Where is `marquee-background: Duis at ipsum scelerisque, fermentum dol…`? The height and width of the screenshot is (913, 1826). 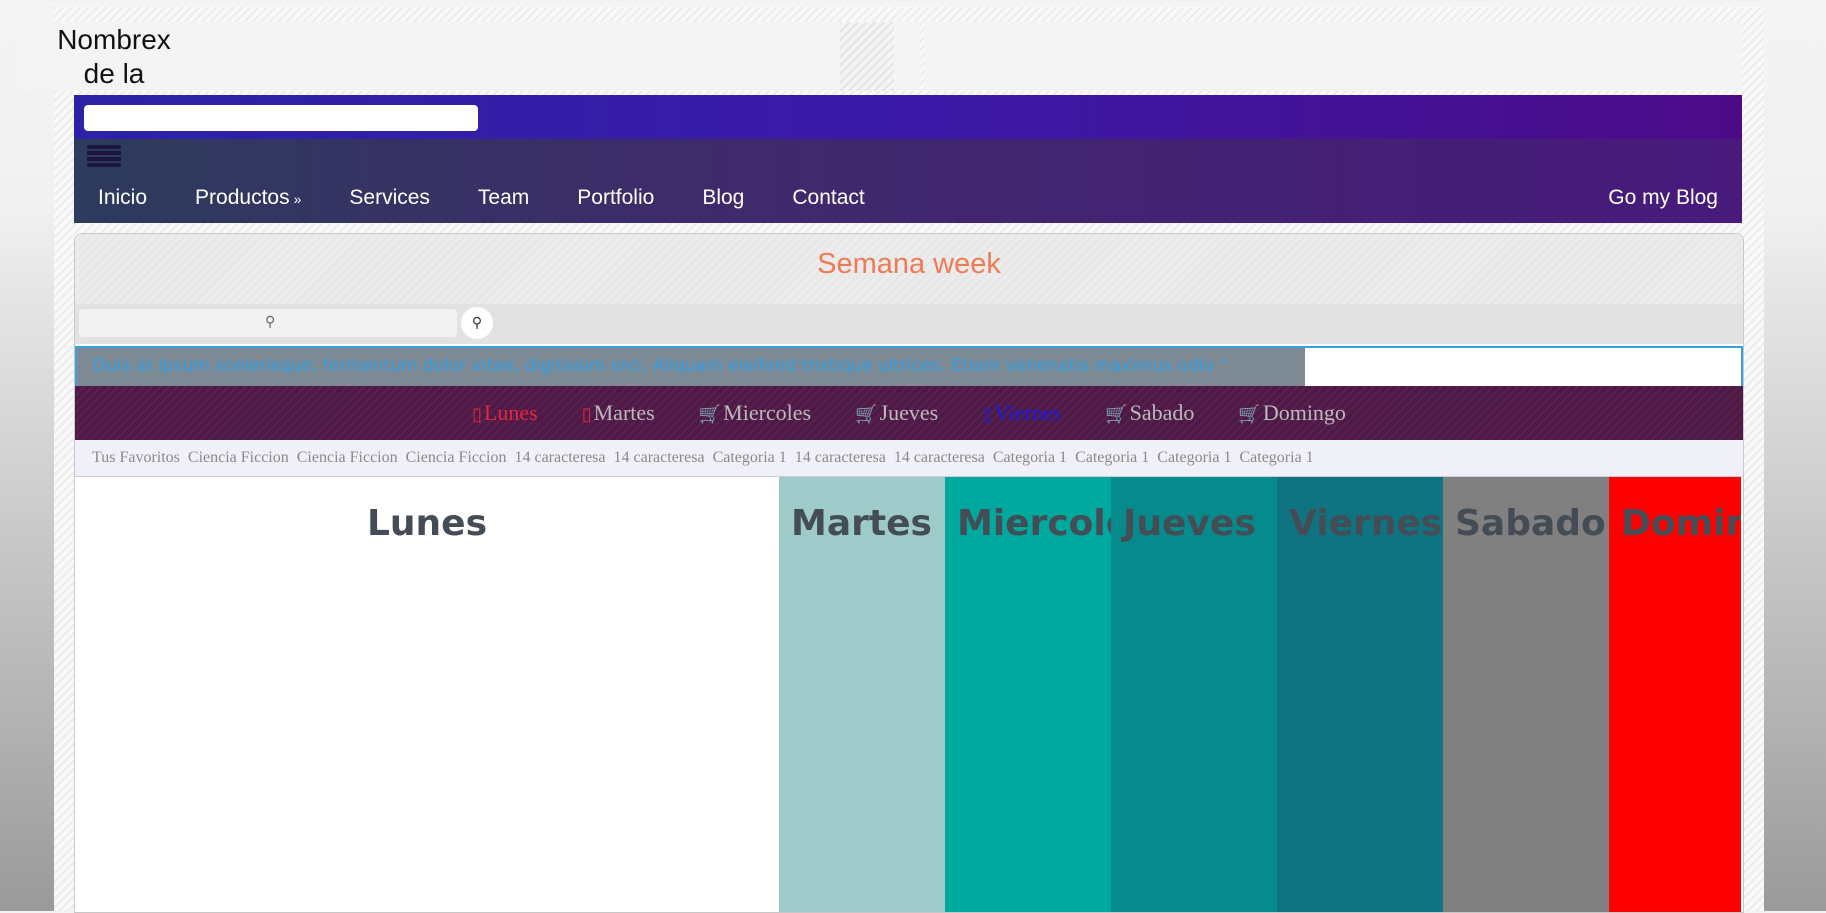 marquee-background: Duis at ipsum scelerisque, fermentum dol… is located at coordinates (691, 367).